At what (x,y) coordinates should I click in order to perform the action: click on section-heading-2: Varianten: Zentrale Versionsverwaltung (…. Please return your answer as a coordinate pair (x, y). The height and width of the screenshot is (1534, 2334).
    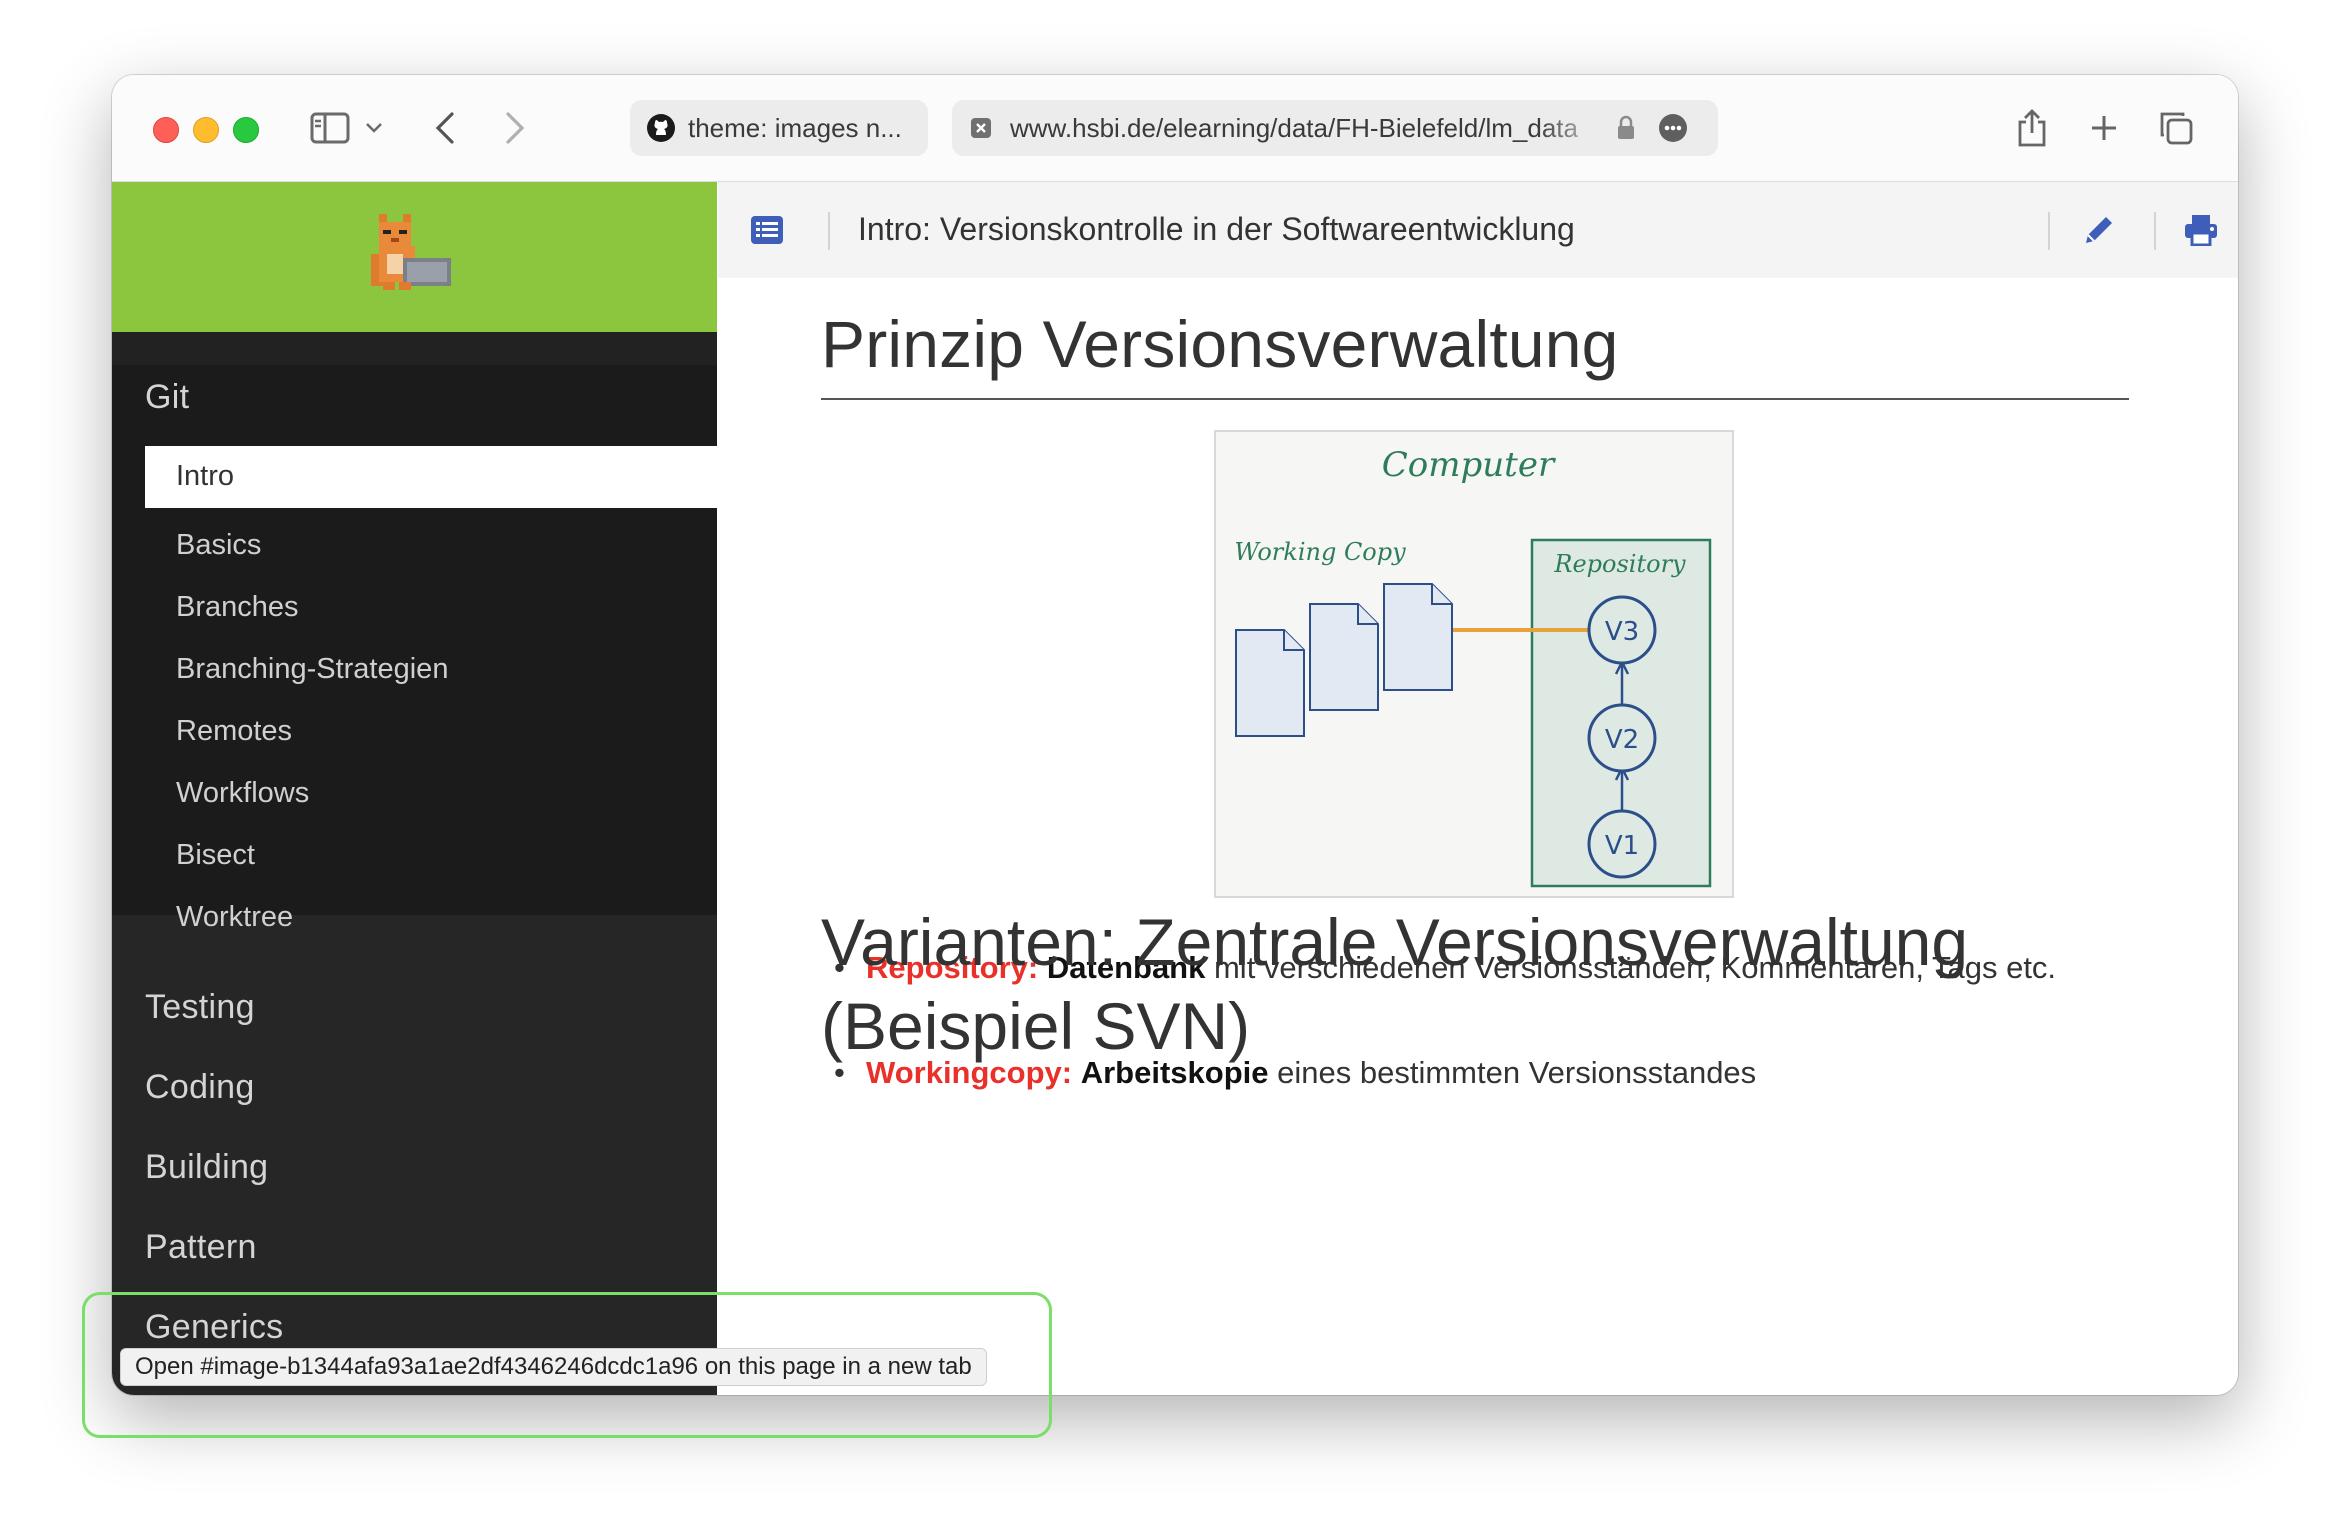
    Looking at the image, I should click on (1395, 984).